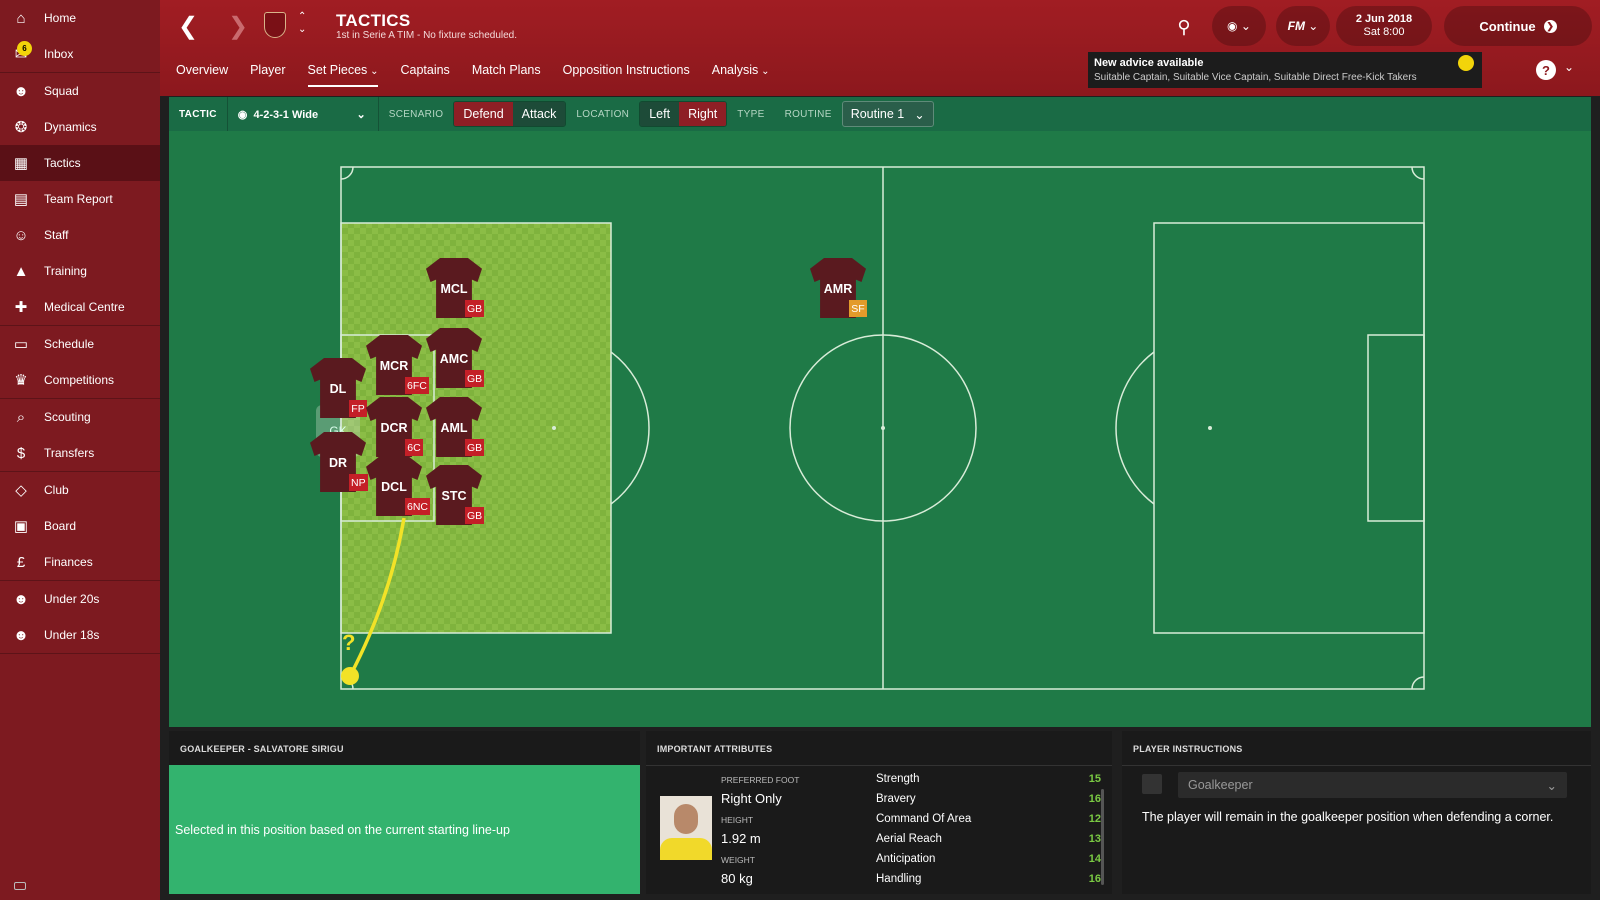  What do you see at coordinates (20, 886) in the screenshot?
I see `keyboard-icon` at bounding box center [20, 886].